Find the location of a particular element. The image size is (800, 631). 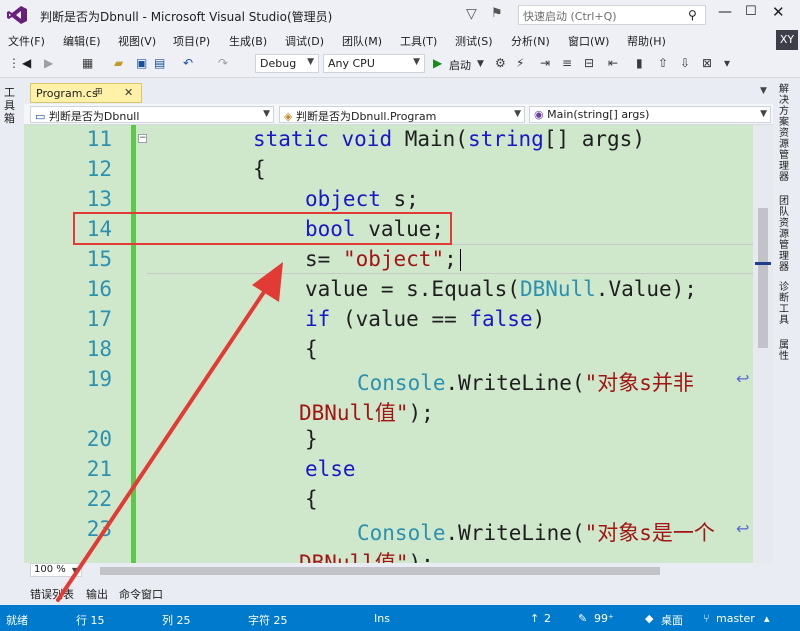

scrollbar-thumb is located at coordinates (763, 278).